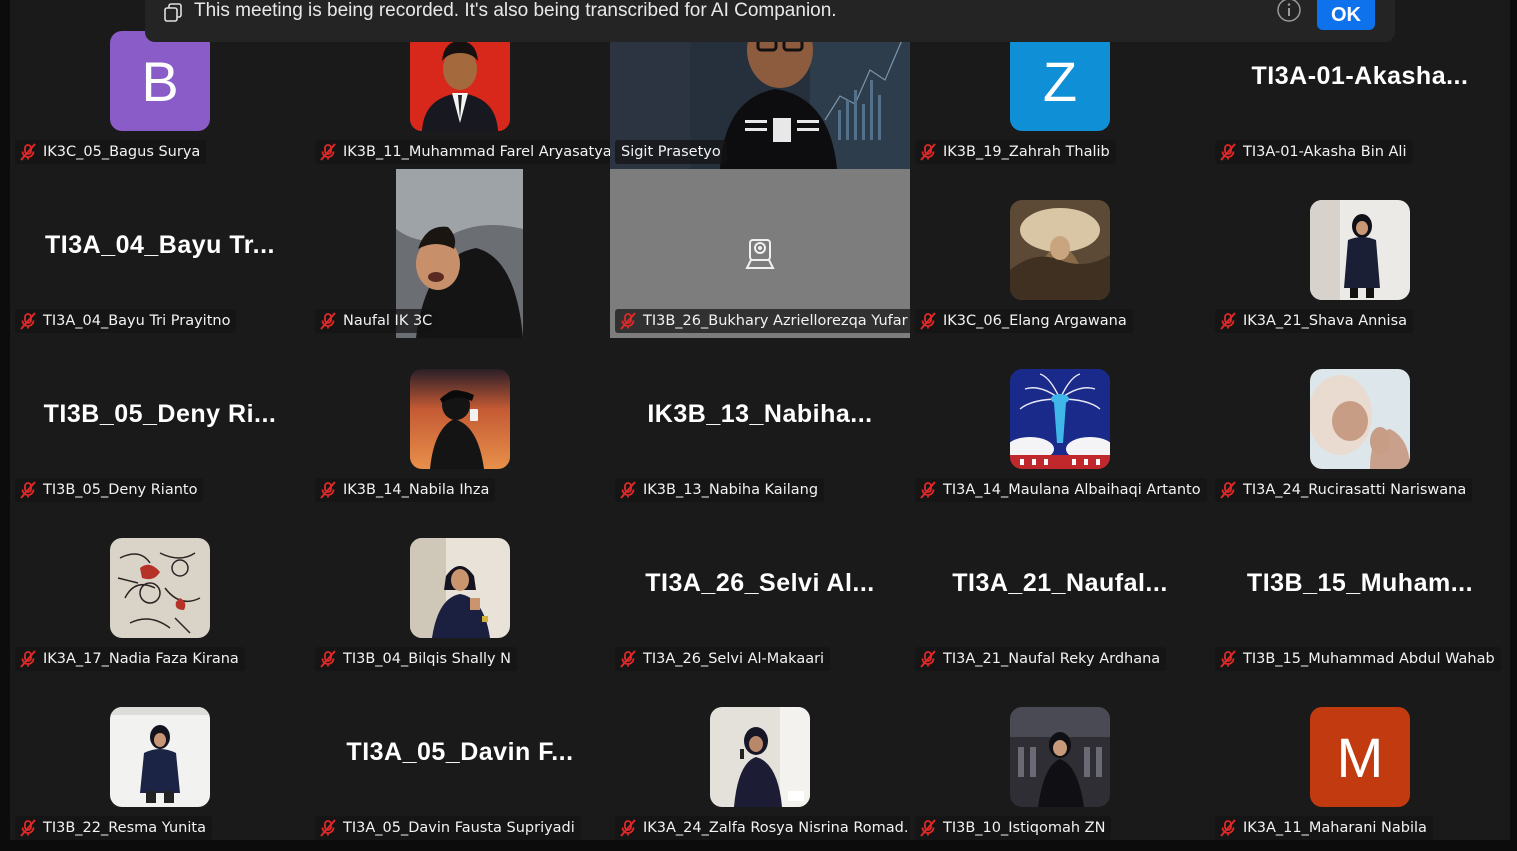  Describe the element at coordinates (1289, 12) in the screenshot. I see `info-icon` at that location.